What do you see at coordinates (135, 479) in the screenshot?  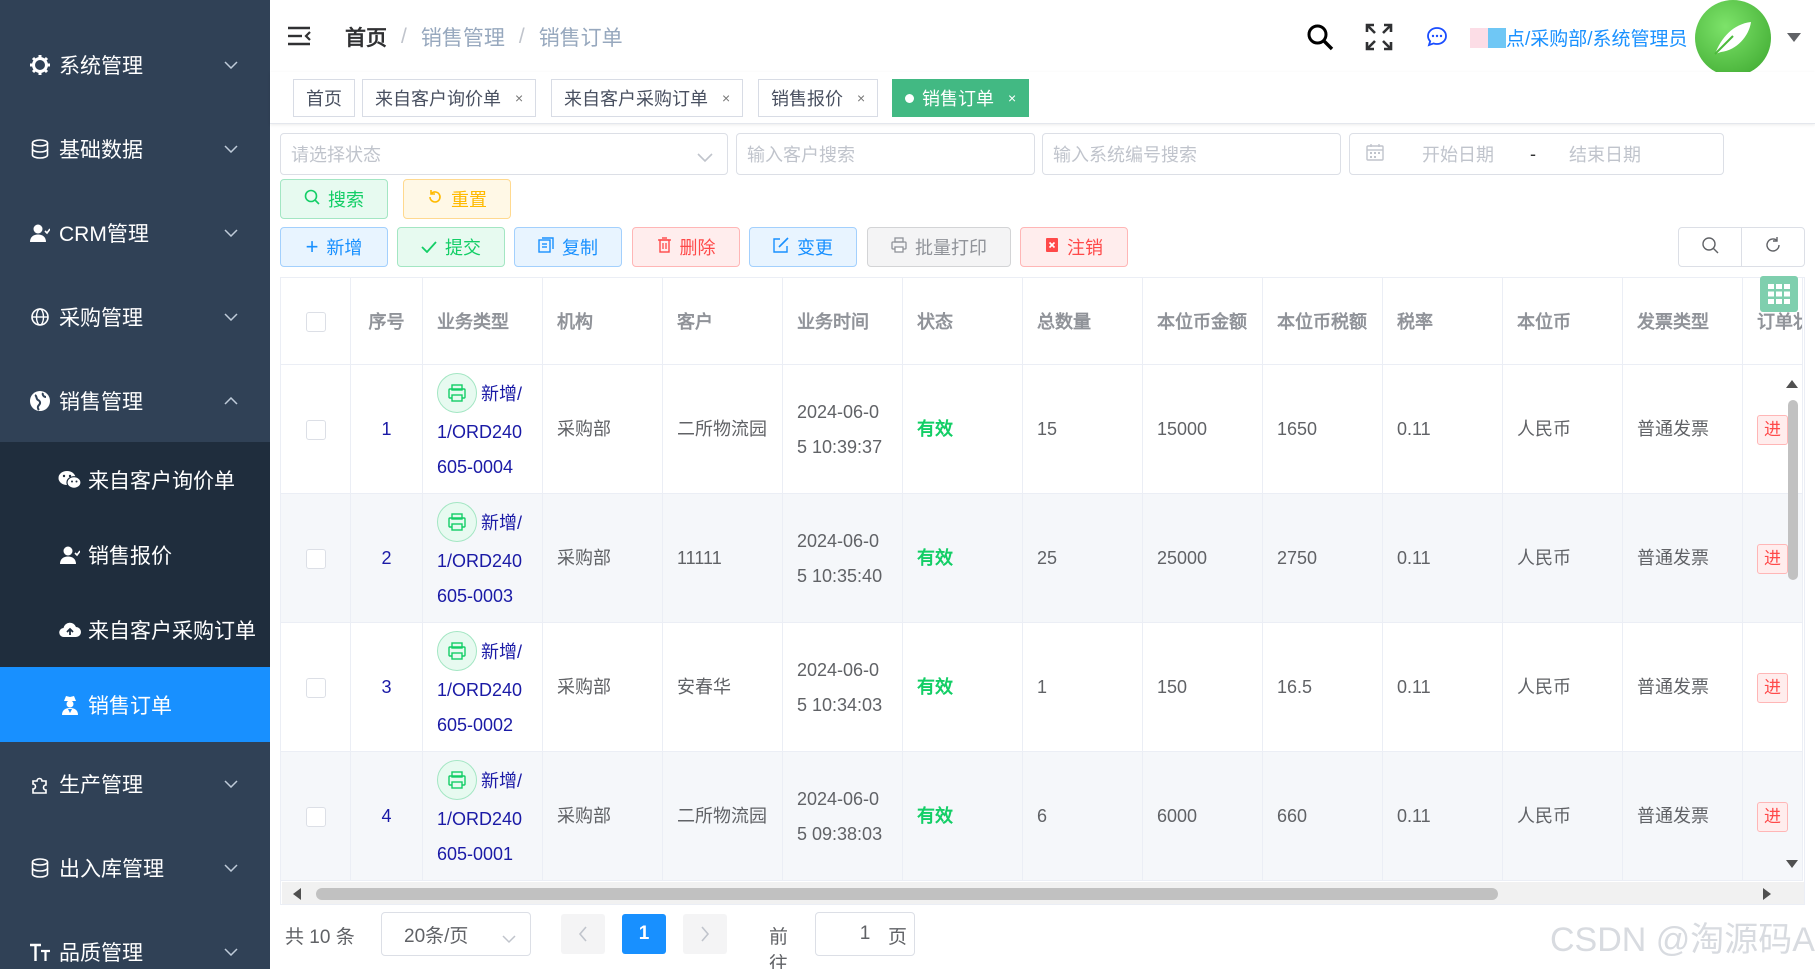 I see `sub-item-customer-inquiry: 来自客户询价单` at bounding box center [135, 479].